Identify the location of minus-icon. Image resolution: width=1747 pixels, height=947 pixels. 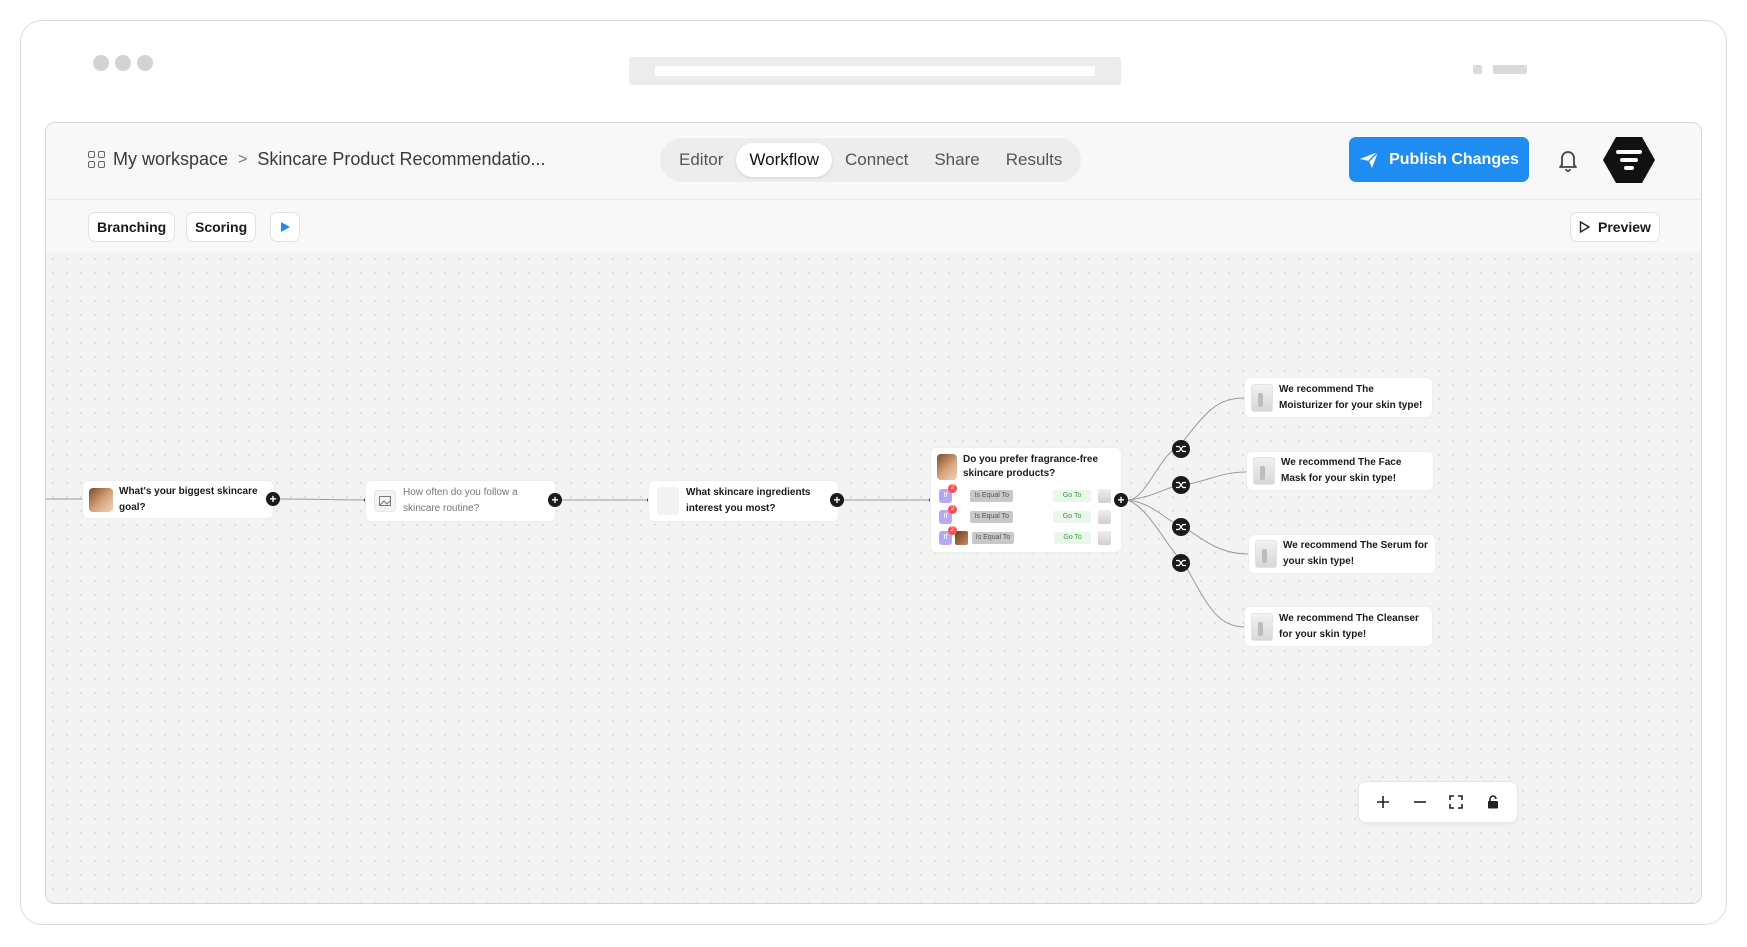
(1420, 802).